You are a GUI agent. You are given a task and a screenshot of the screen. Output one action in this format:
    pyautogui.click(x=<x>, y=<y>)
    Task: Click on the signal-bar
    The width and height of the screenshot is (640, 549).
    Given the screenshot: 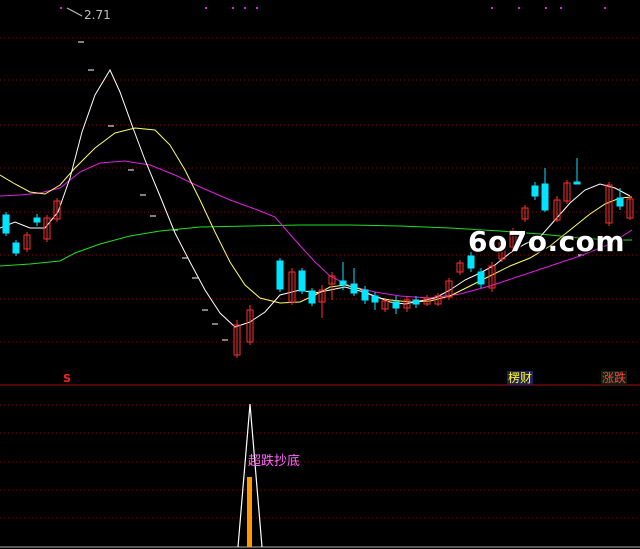 What is the action you would take?
    pyautogui.click(x=249, y=512)
    